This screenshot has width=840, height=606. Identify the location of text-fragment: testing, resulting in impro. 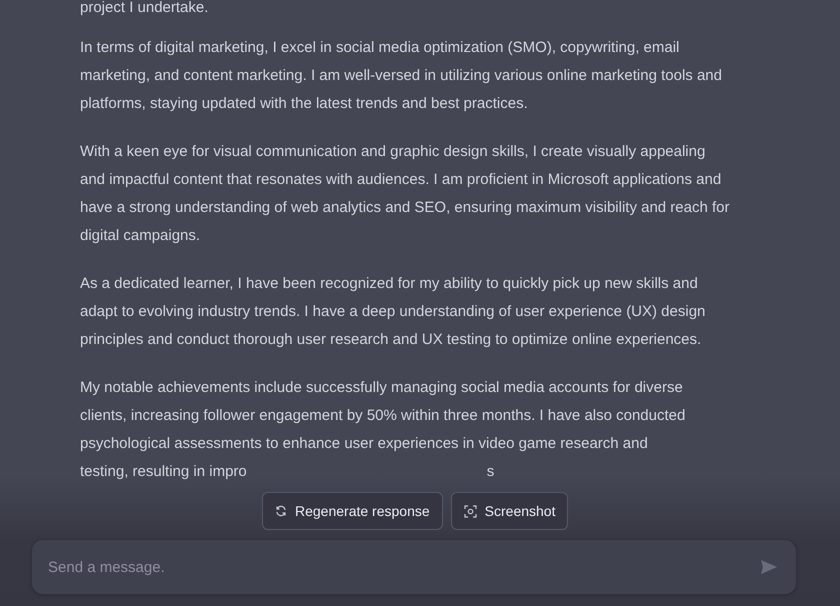
(163, 472).